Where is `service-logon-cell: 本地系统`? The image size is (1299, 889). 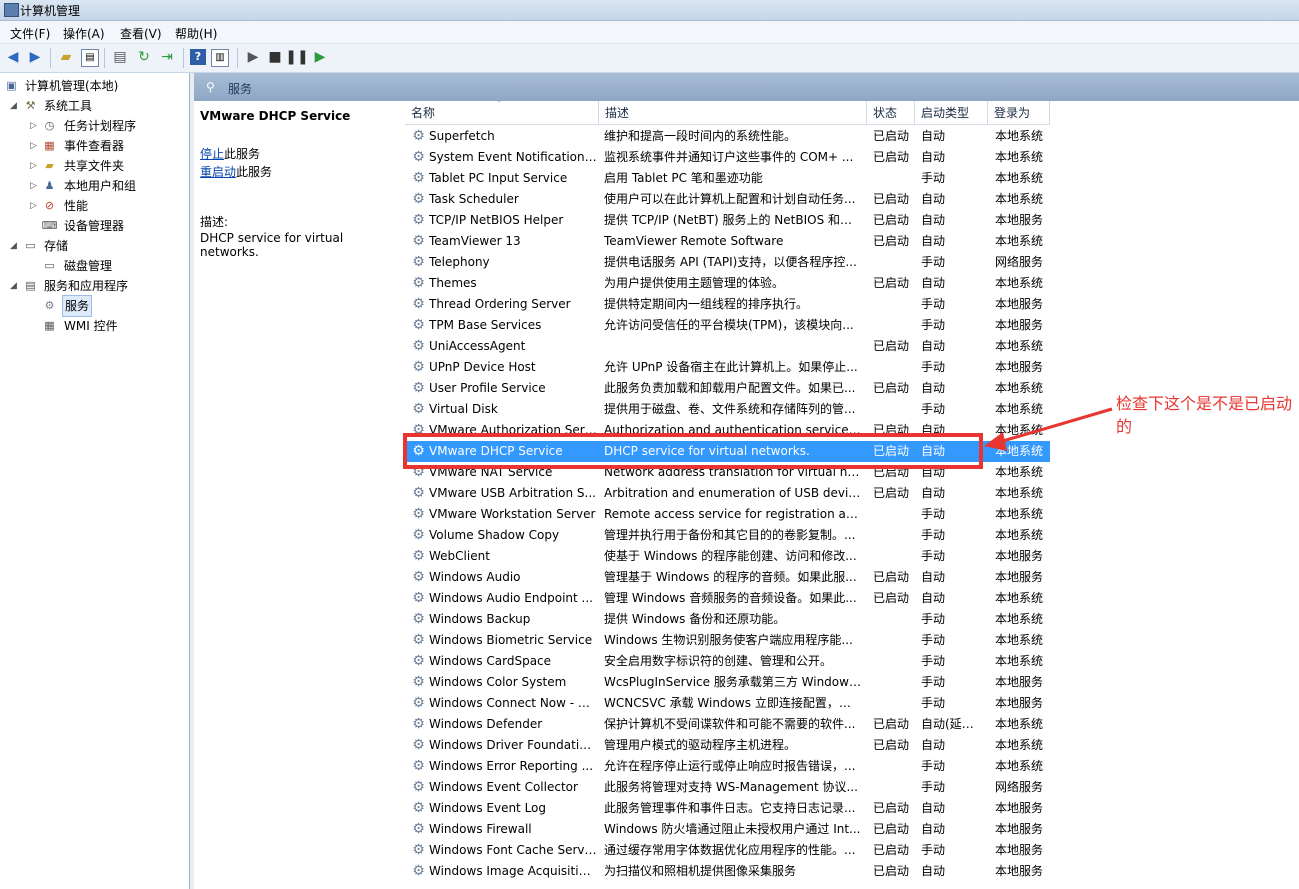
service-logon-cell: 本地系统 is located at coordinates (1019, 388).